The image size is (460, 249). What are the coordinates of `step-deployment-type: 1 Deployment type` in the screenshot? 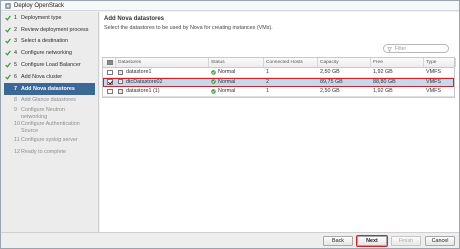 It's located at (49, 18).